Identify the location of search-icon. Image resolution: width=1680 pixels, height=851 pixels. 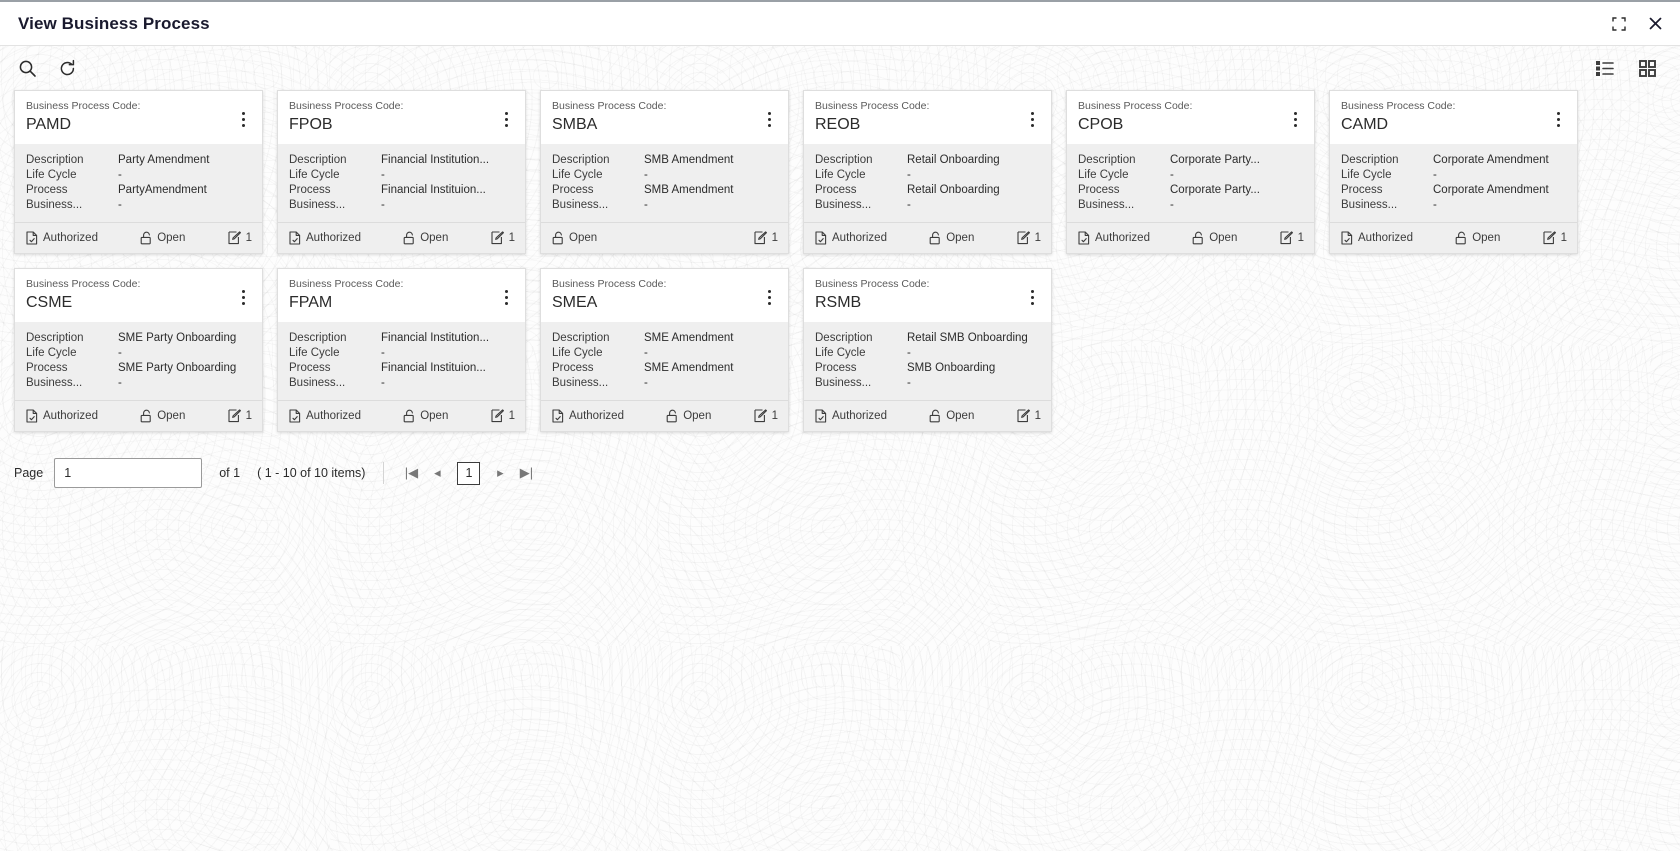
(27, 68).